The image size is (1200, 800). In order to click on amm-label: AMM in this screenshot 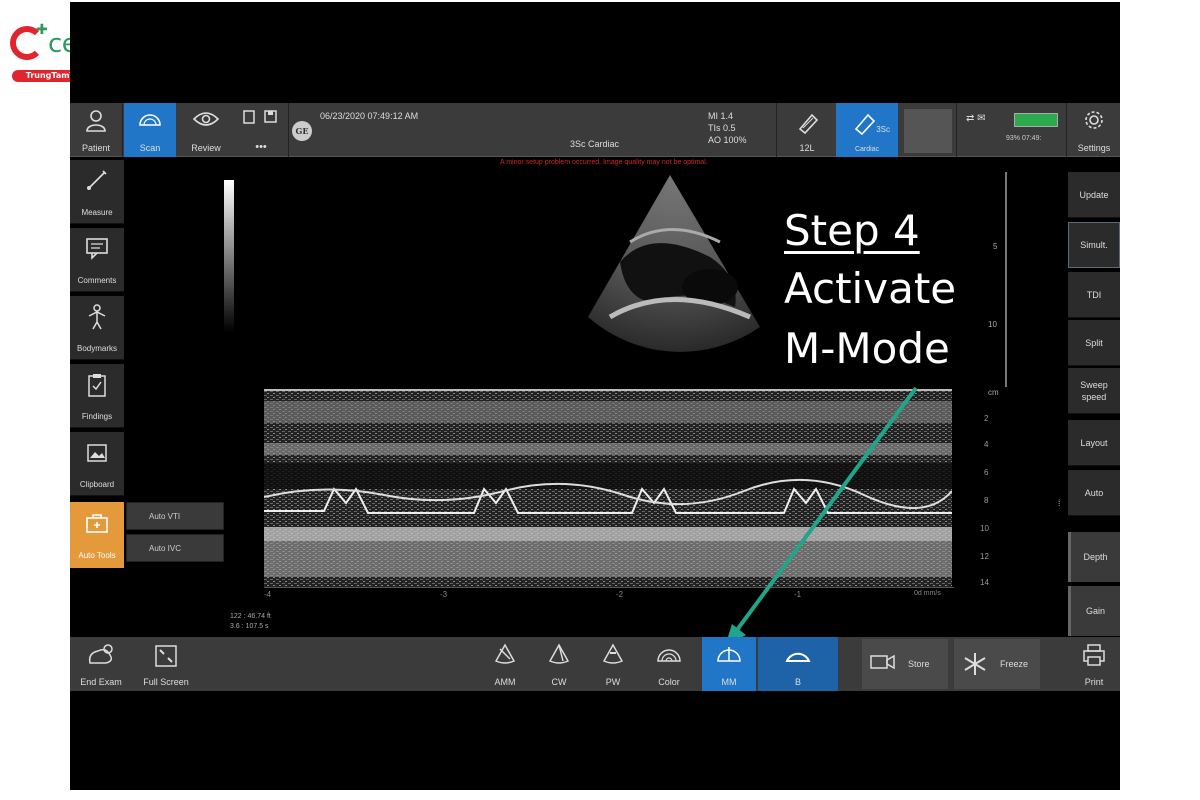, I will do `click(505, 682)`.